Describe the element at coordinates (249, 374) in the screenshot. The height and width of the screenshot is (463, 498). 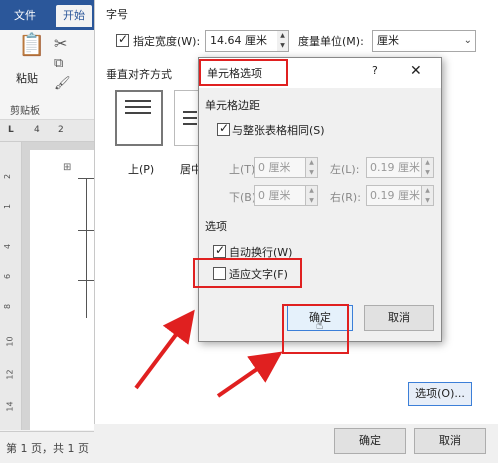
I see `arrow-to-ok-button` at that location.